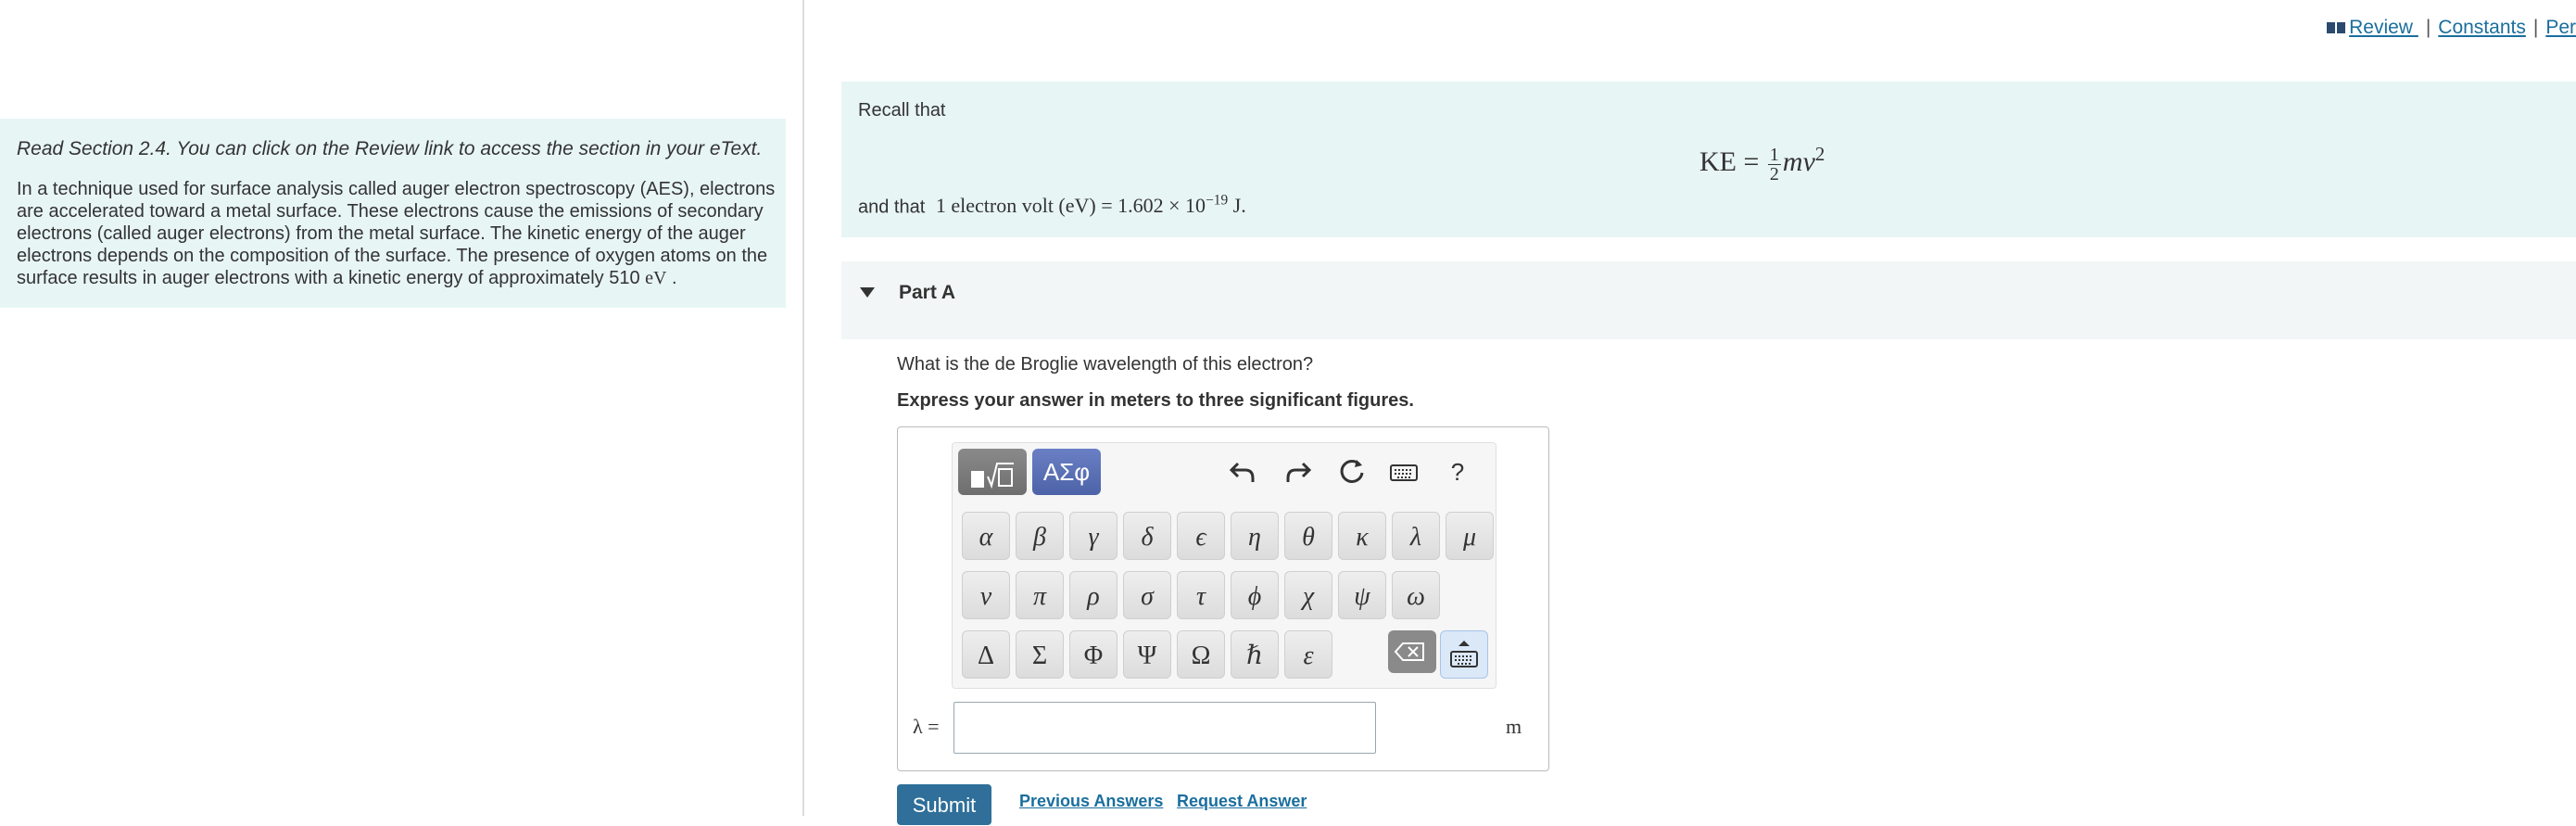 This screenshot has height=826, width=2576. I want to click on fraction: 1 2, so click(1774, 164).